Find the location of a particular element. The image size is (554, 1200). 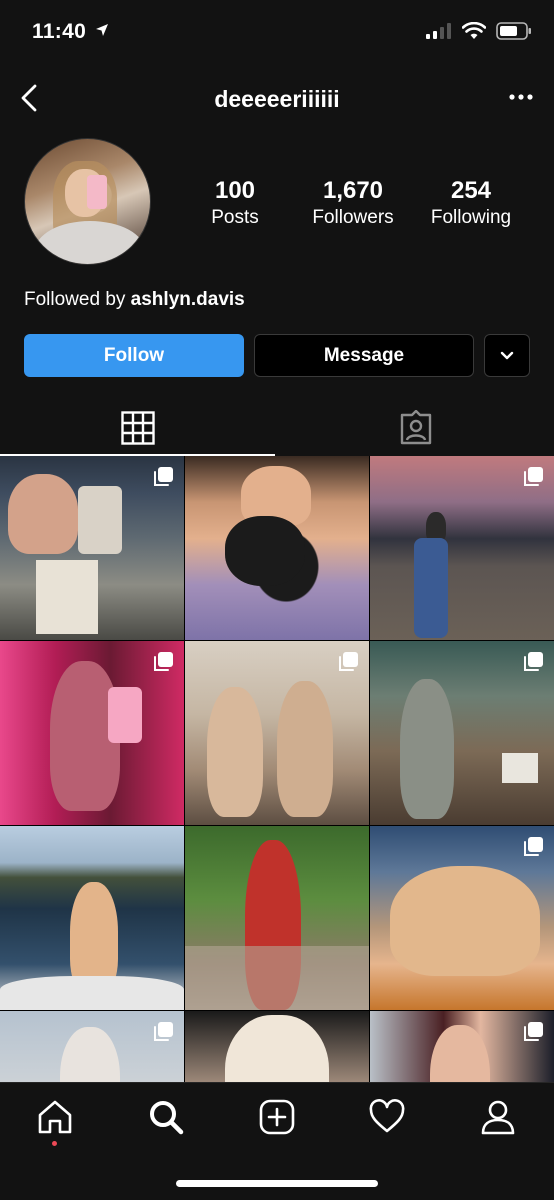

profile-icon is located at coordinates (498, 1117).